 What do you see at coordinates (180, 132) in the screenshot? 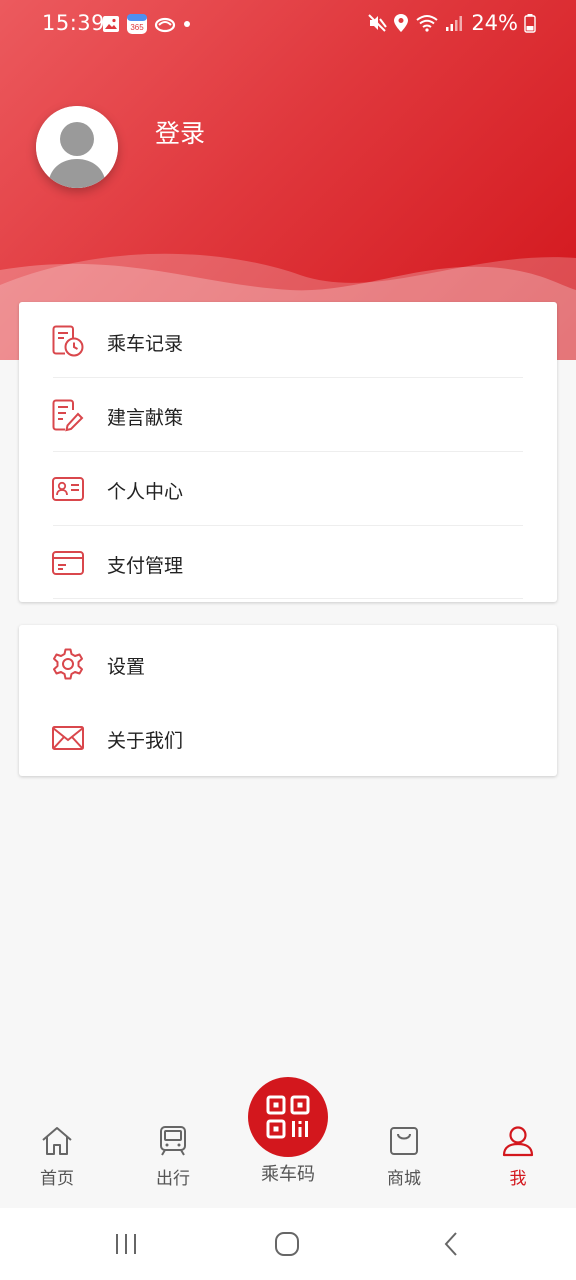
I see `login-link: 登录` at bounding box center [180, 132].